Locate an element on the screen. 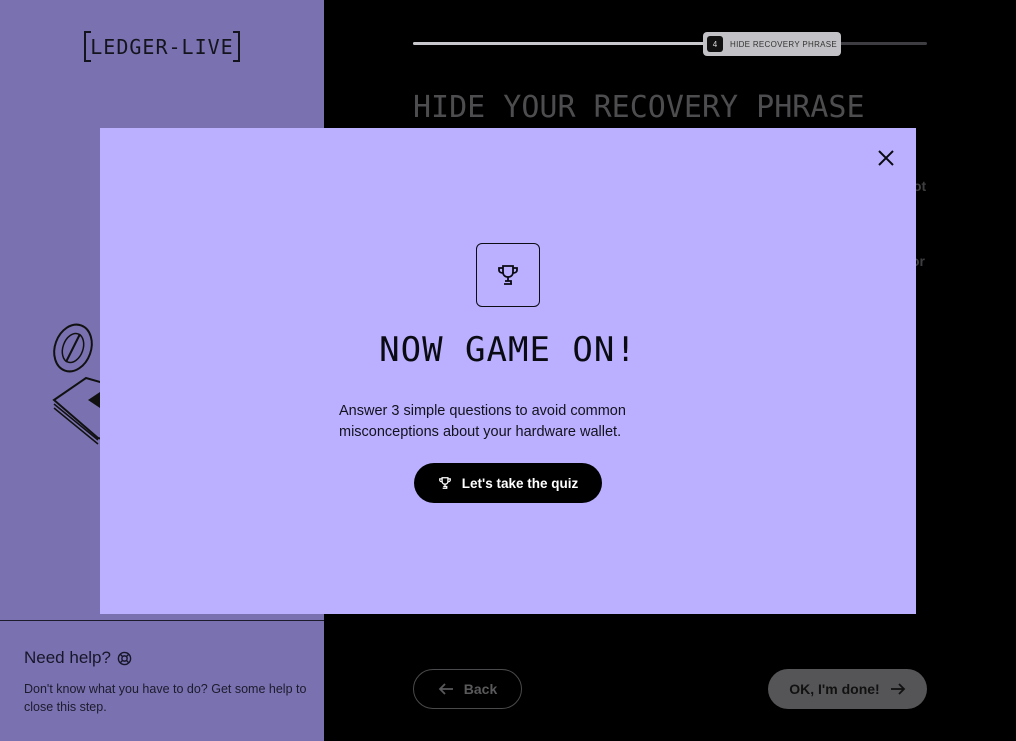 Image resolution: width=1016 pixels, height=741 pixels. trophy-badge is located at coordinates (508, 275).